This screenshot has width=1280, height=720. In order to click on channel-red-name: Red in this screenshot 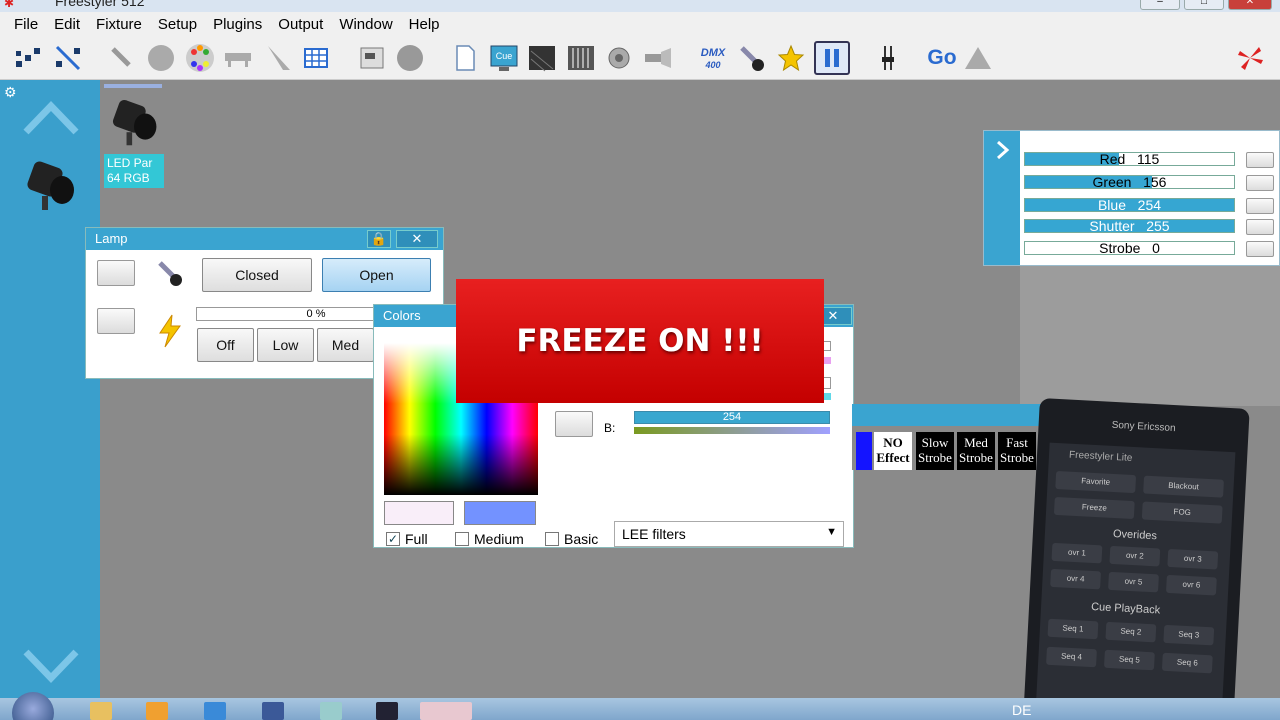, I will do `click(1112, 159)`.